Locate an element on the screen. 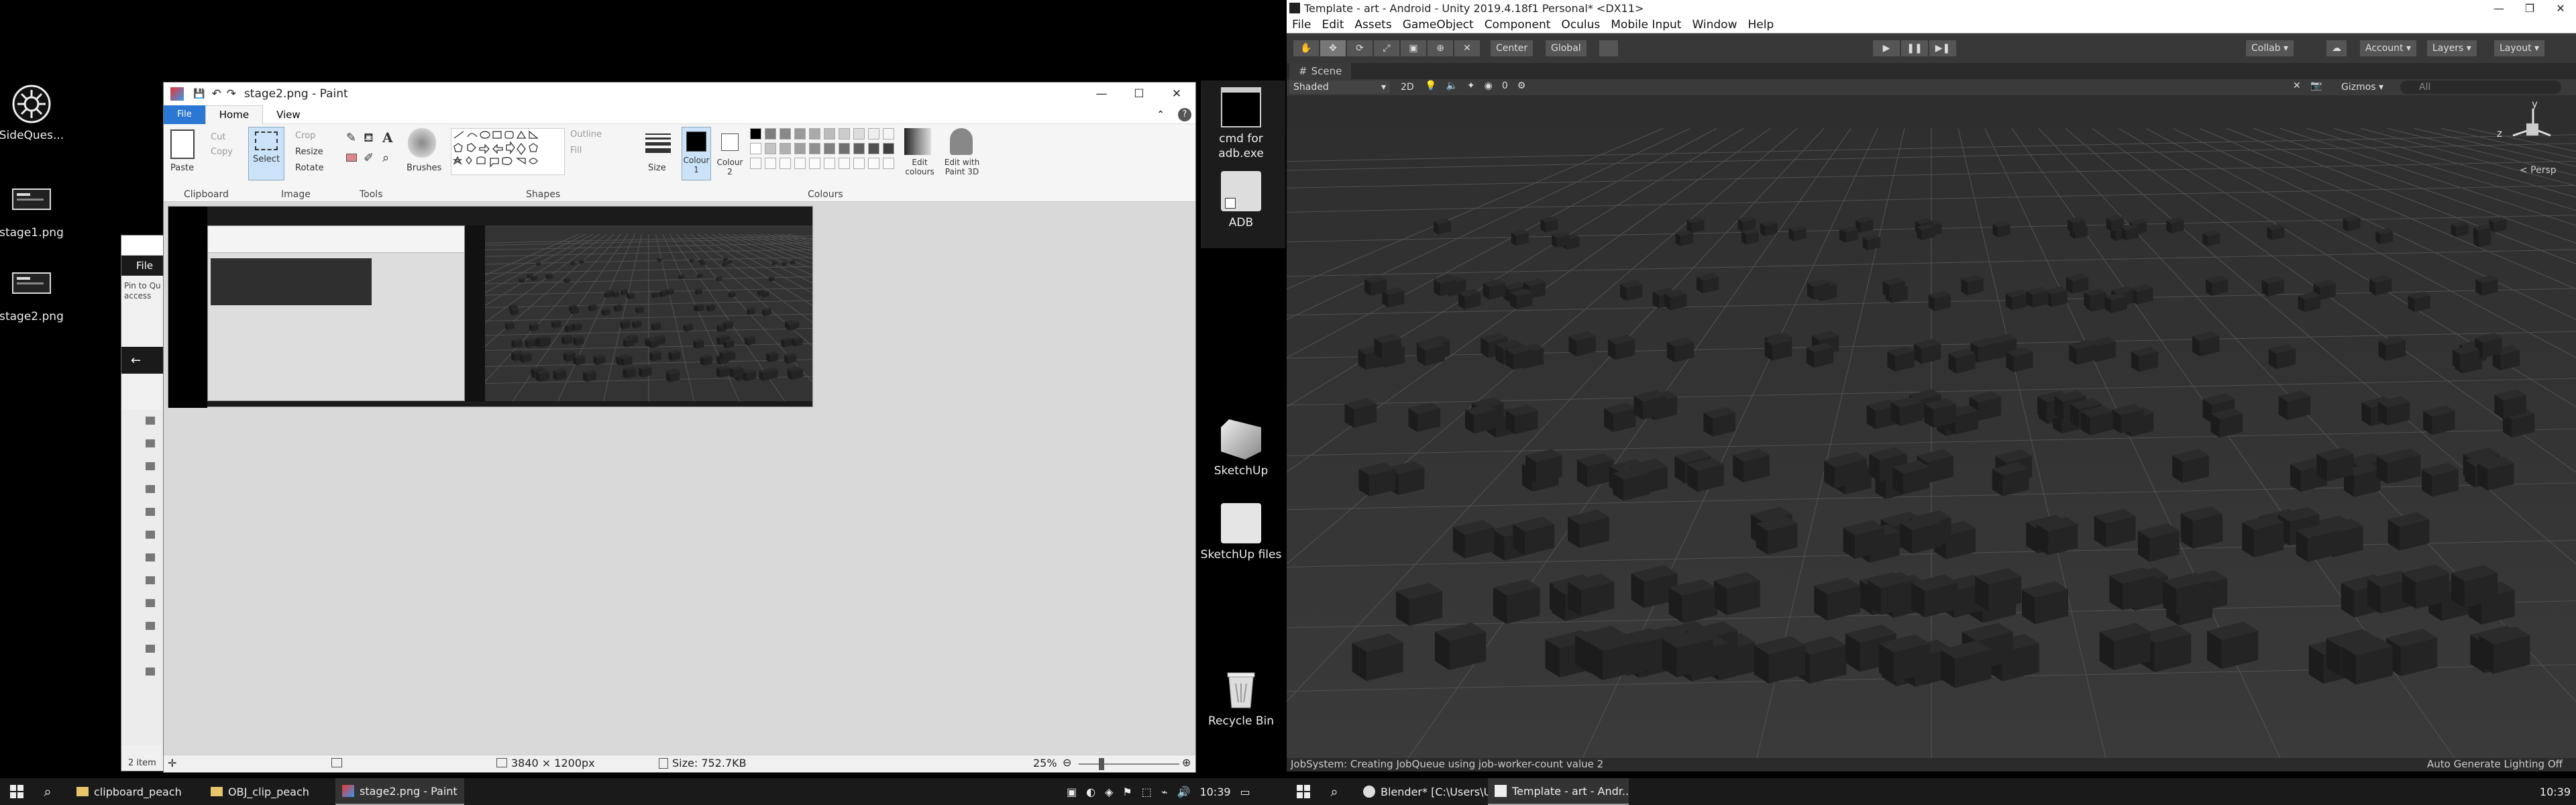 Image resolution: width=2576 pixels, height=805 pixels. rotate-tool-icon: ⟳ is located at coordinates (1360, 48).